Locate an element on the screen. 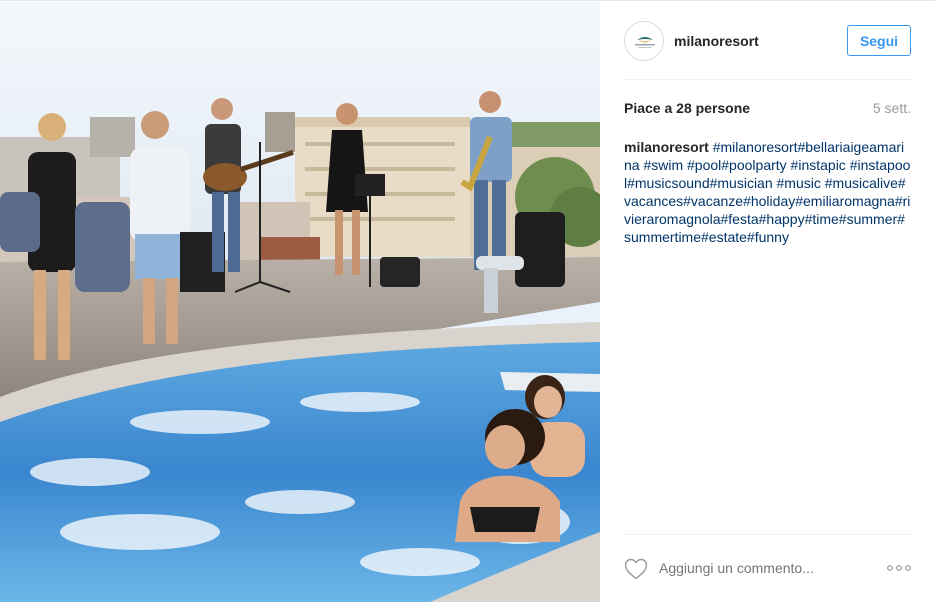 The image size is (935, 602). comment-input is located at coordinates (769, 568).